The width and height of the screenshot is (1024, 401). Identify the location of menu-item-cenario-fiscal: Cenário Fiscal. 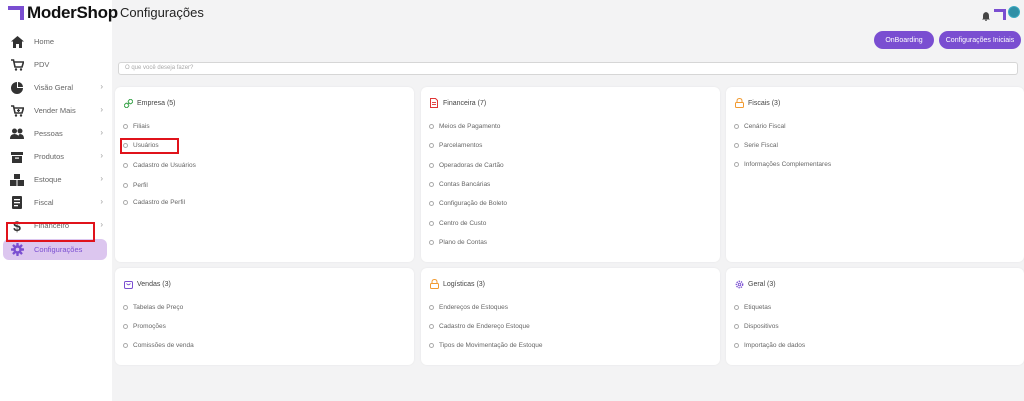
(760, 126).